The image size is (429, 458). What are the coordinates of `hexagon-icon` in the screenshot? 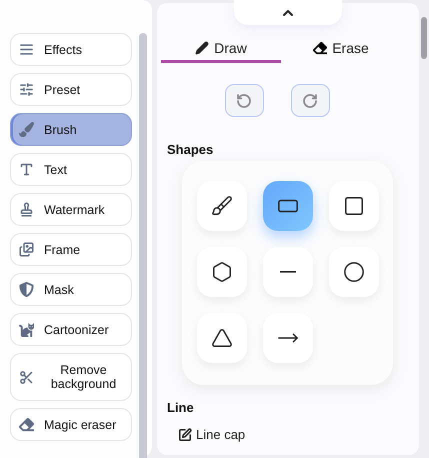 It's located at (222, 272).